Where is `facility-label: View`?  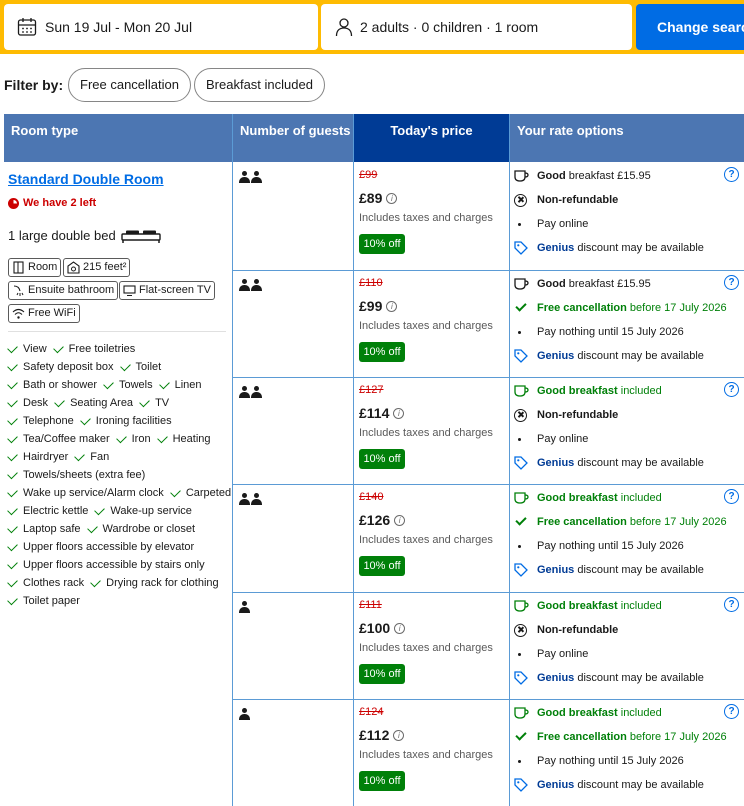
facility-label: View is located at coordinates (35, 349).